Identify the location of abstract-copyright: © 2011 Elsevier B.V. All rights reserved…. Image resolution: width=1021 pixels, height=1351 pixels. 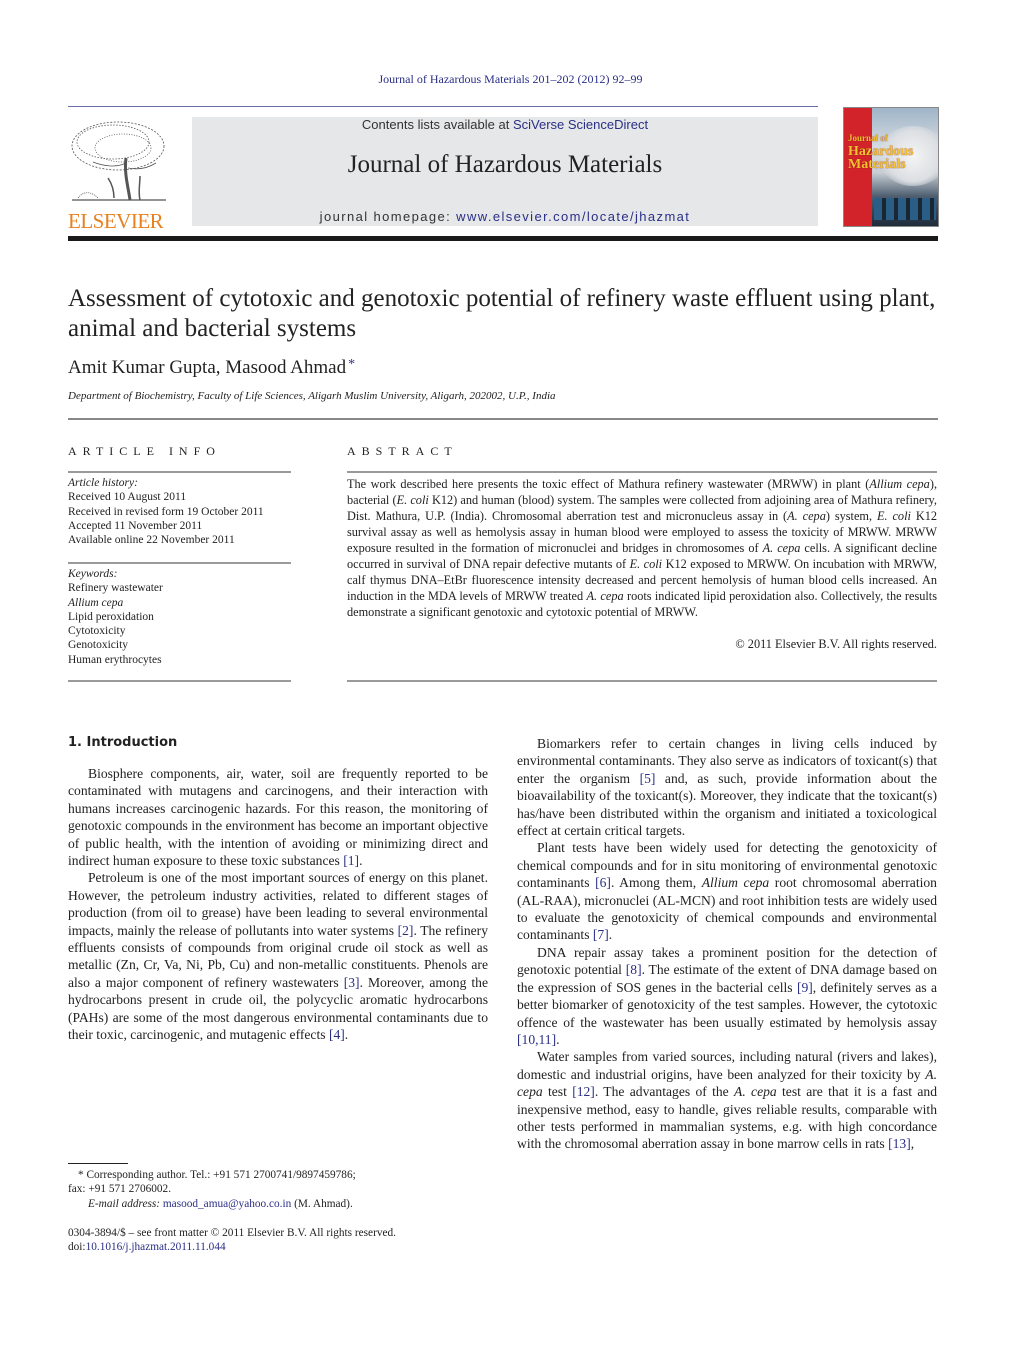
(836, 644).